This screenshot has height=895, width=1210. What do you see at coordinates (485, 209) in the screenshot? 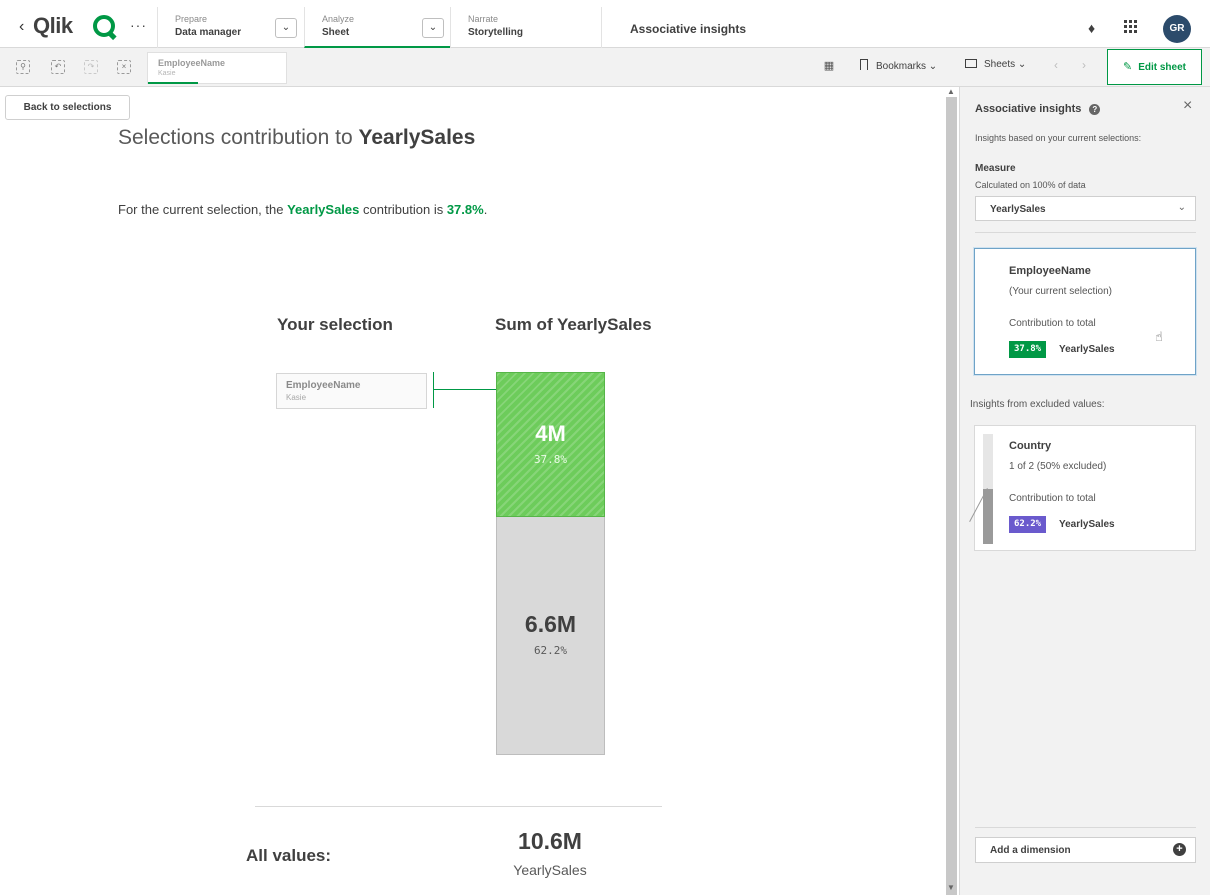
I see `desc-suffix: .` at bounding box center [485, 209].